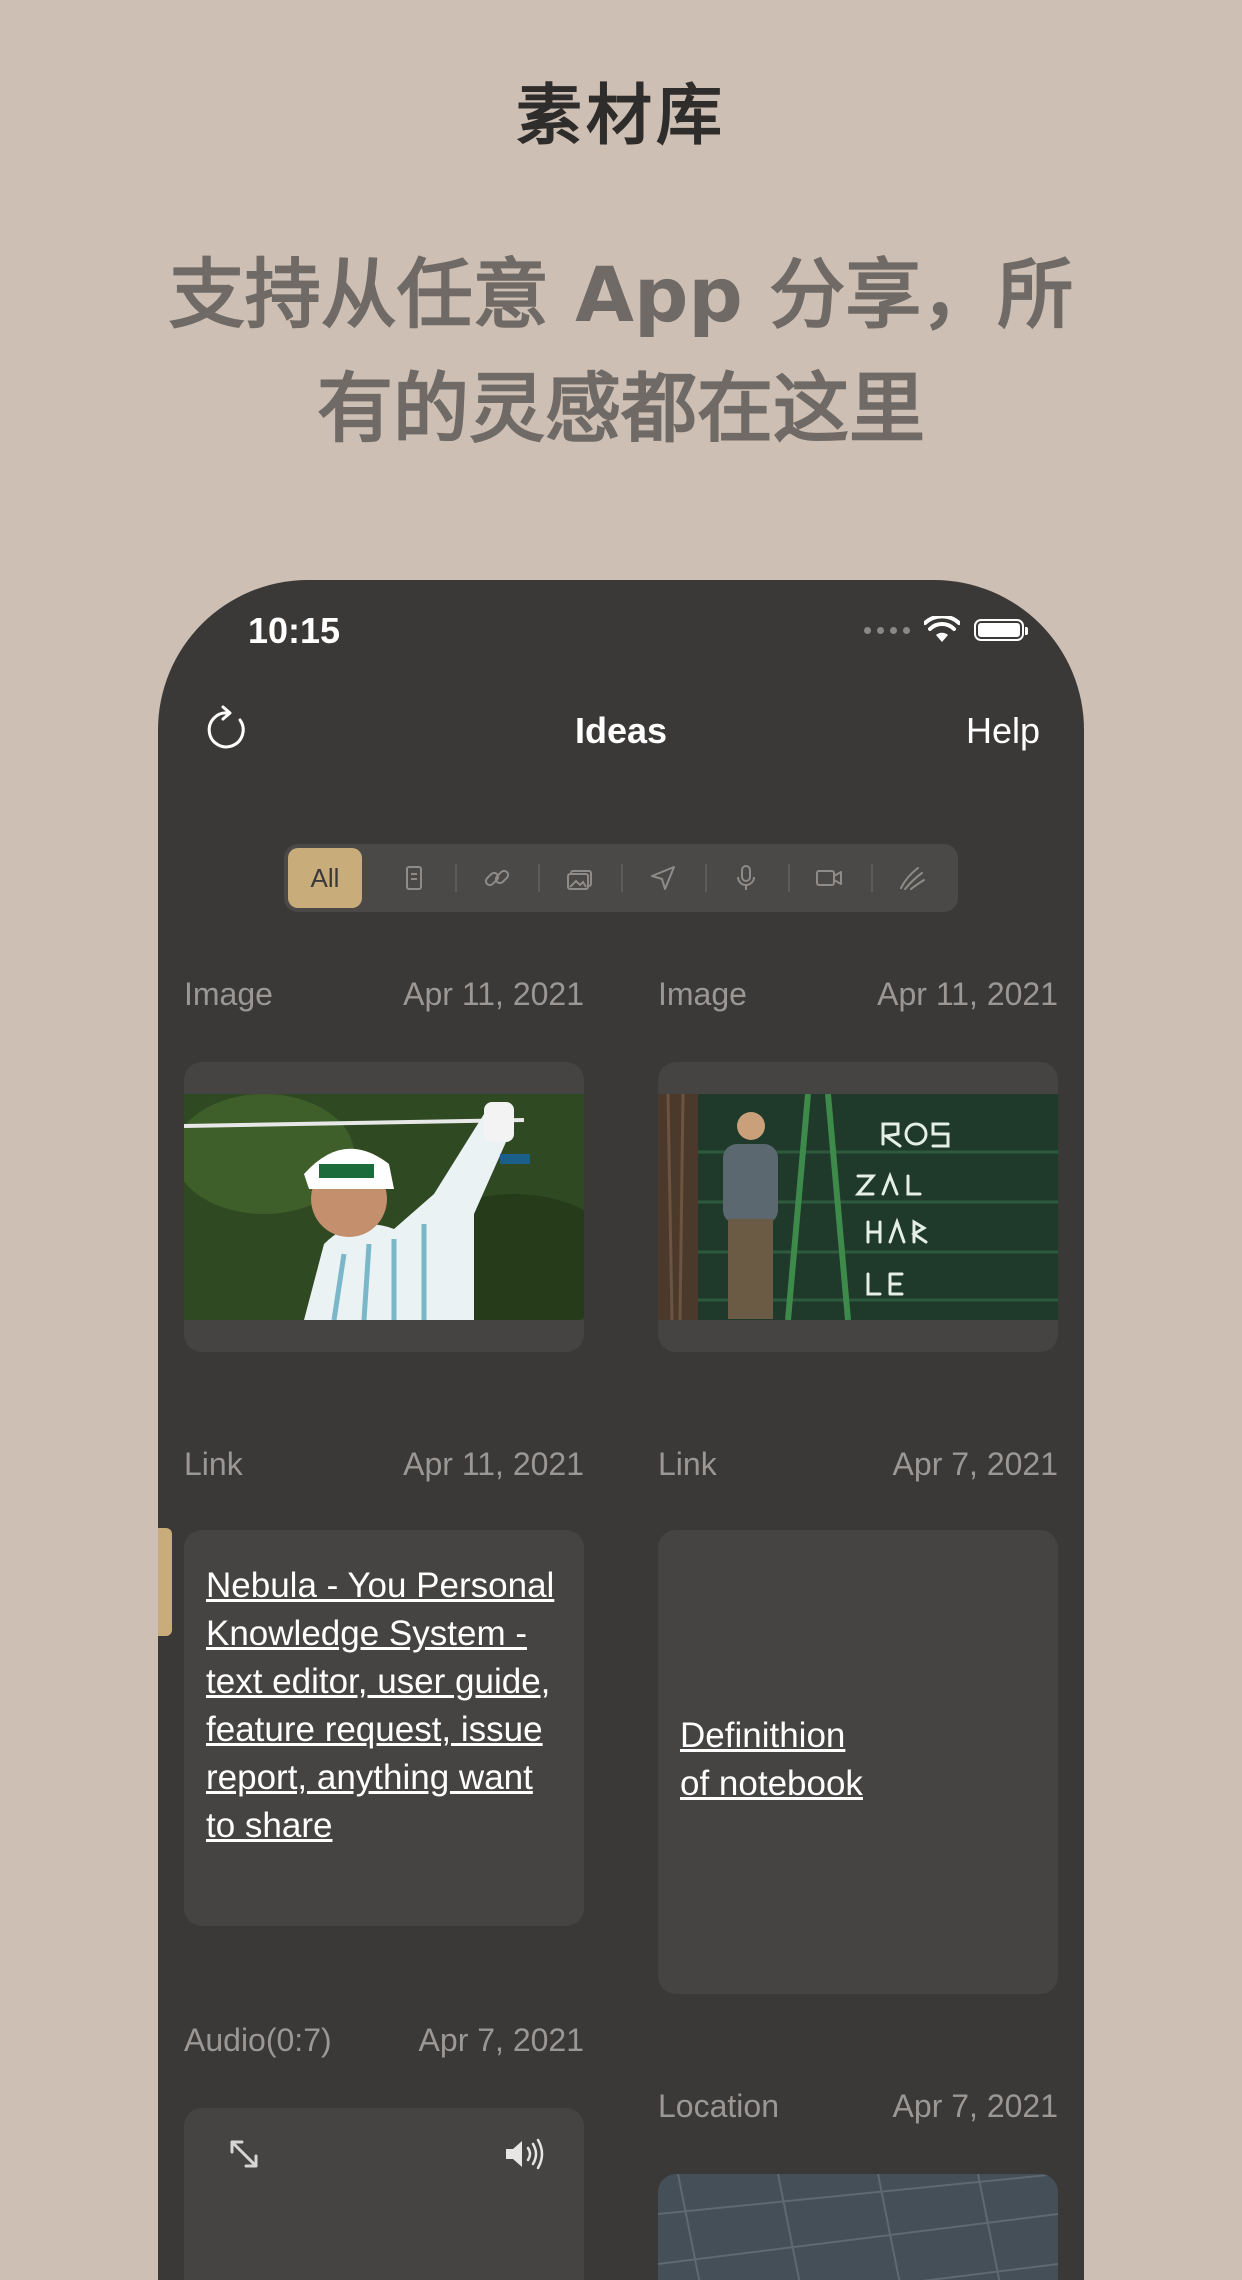 Image resolution: width=1242 pixels, height=2280 pixels. What do you see at coordinates (942, 629) in the screenshot?
I see `wifi-icon` at bounding box center [942, 629].